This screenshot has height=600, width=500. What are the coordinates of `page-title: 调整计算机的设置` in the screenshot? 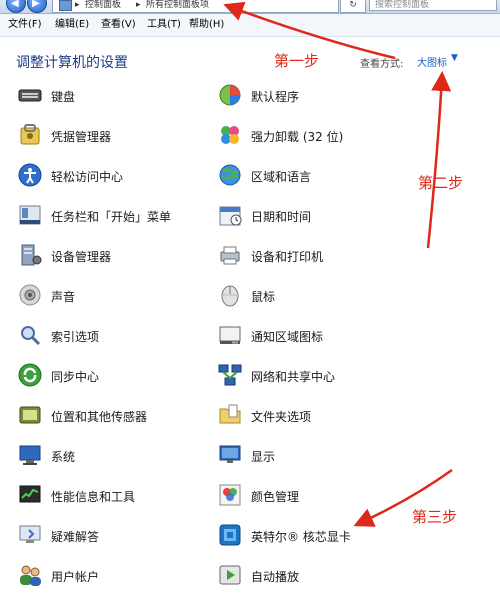 It's located at (72, 63).